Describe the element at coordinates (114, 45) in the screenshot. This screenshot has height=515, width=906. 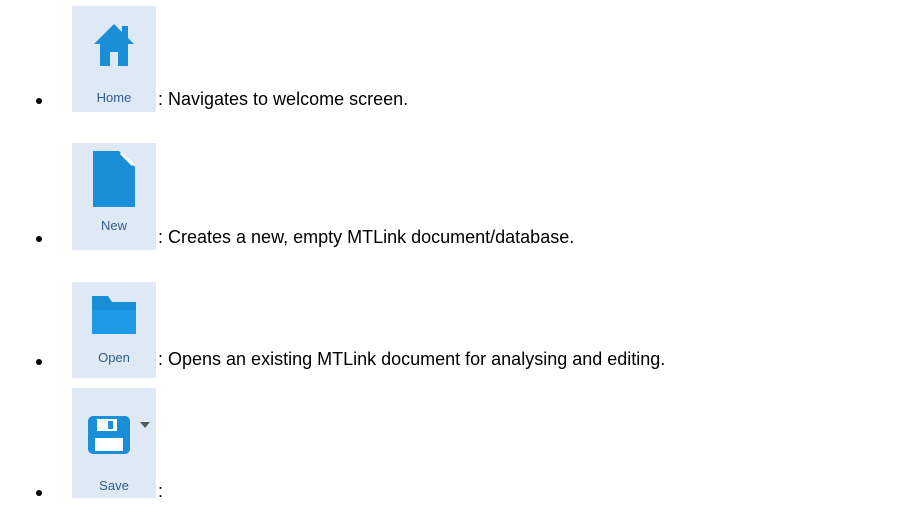
I see `home-icon` at that location.